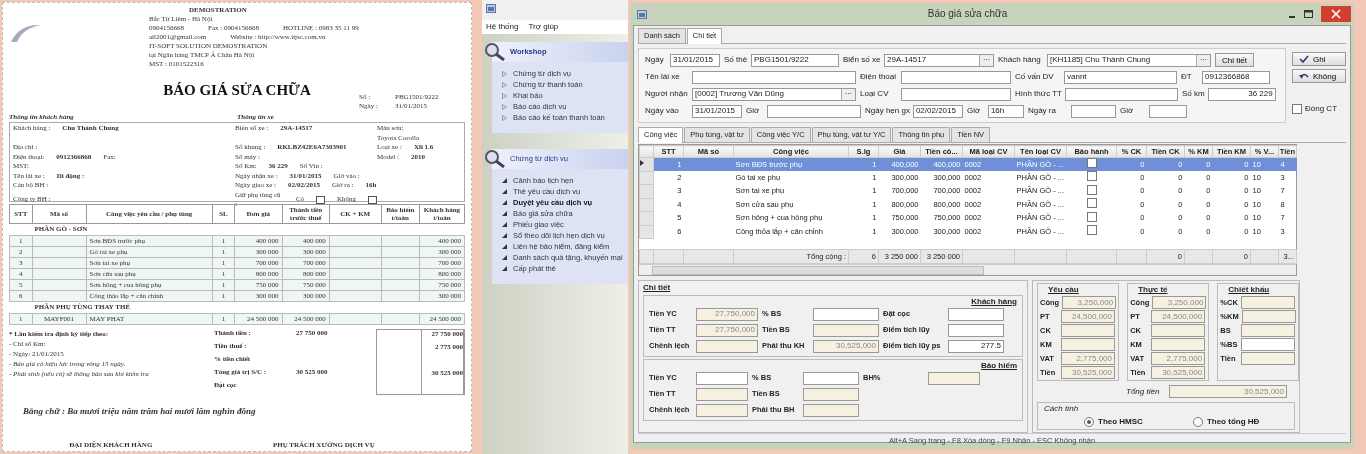 The image size is (1366, 454). I want to click on input-field: 277.5, so click(976, 346).